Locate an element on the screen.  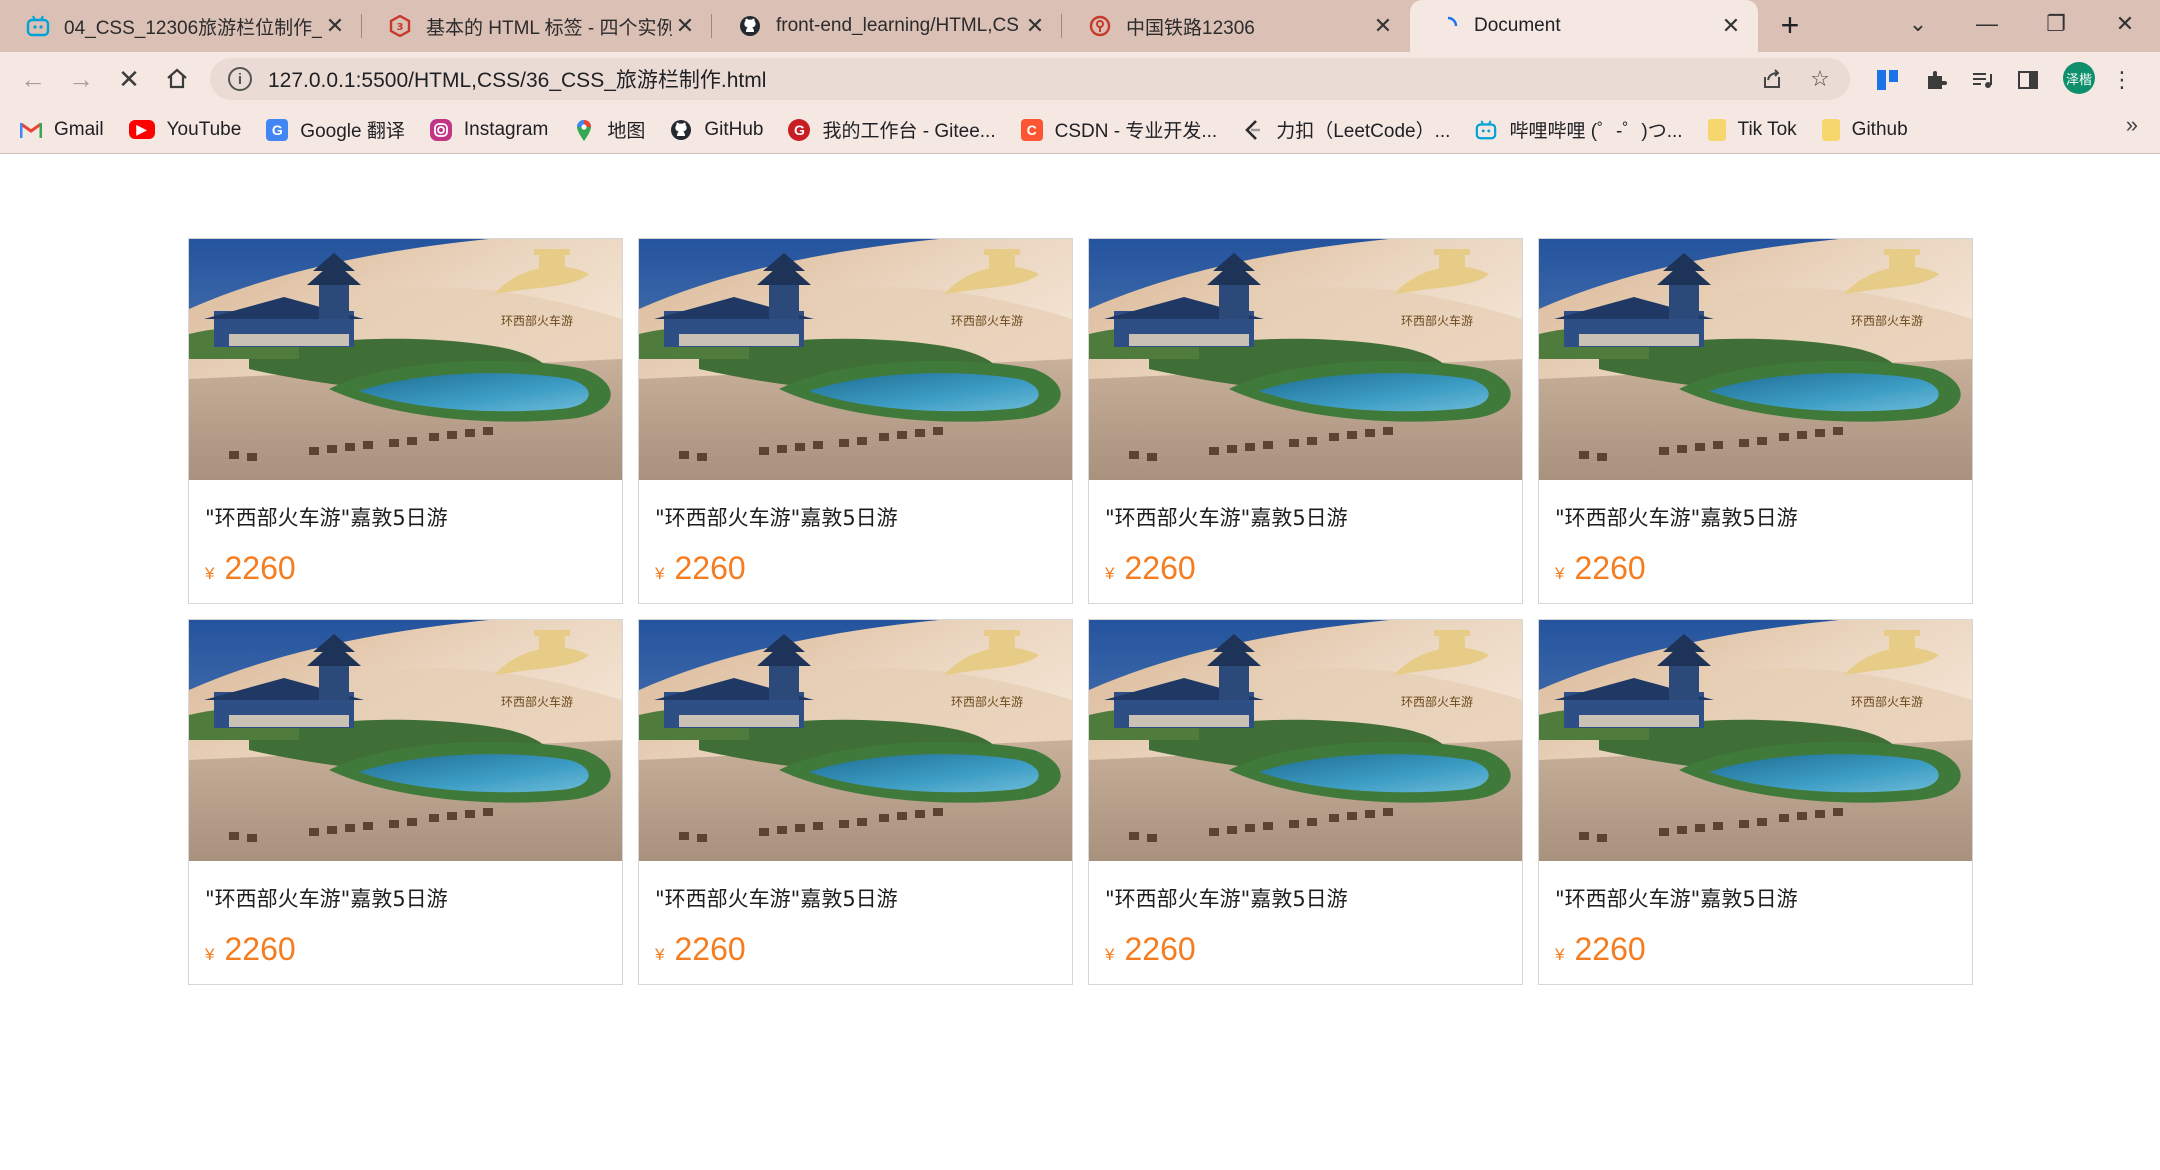
restore-button: ❐ is located at coordinates (2056, 24).